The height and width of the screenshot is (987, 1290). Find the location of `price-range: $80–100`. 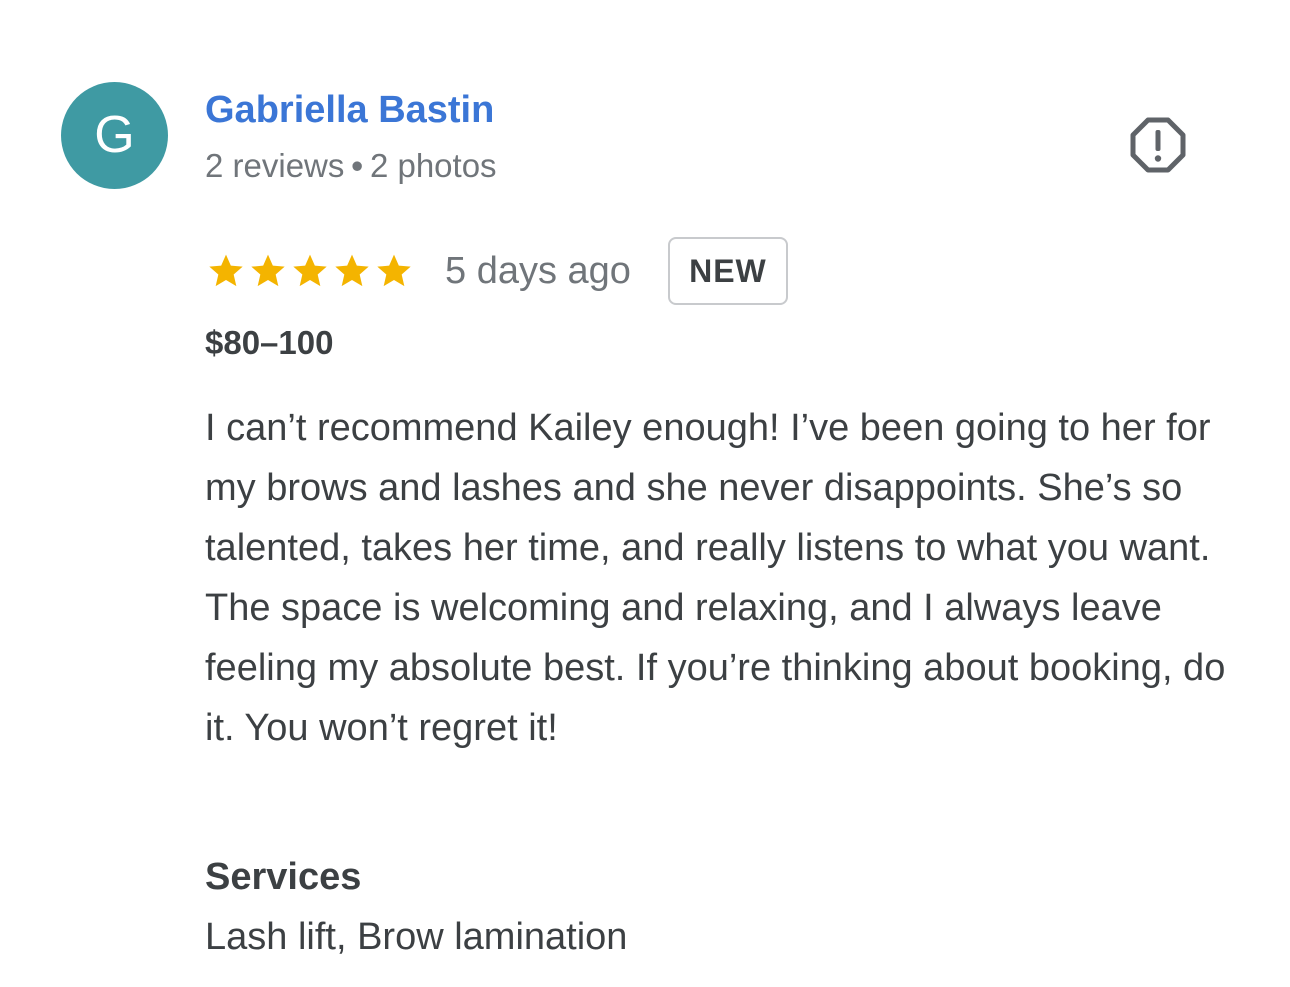

price-range: $80–100 is located at coordinates (269, 342).